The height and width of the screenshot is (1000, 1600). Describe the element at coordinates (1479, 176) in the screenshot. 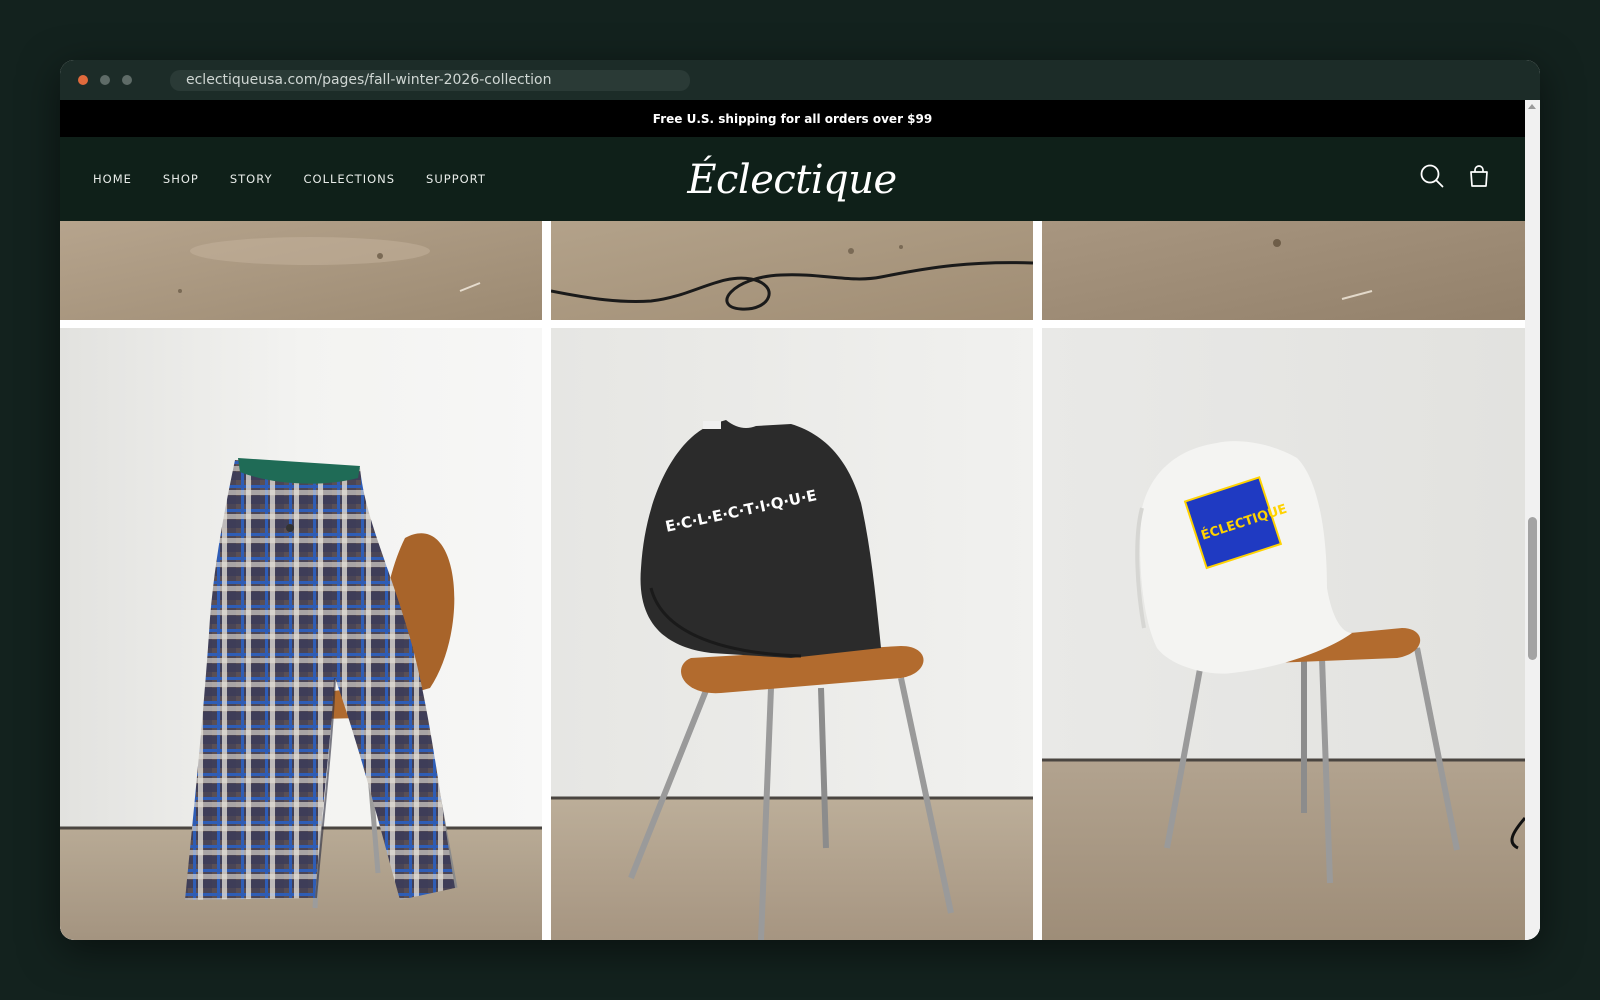

I see `bag-icon` at that location.